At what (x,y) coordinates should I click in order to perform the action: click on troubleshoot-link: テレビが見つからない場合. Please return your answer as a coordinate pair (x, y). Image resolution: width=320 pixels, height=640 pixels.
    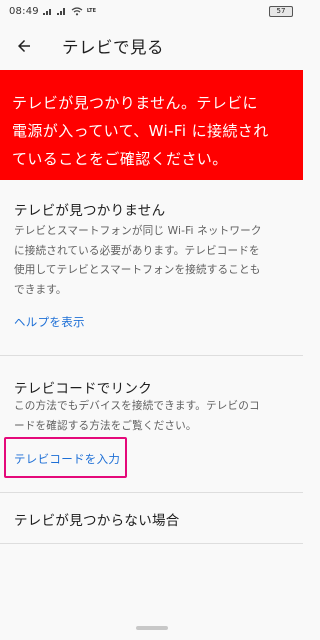
    Looking at the image, I should click on (97, 519).